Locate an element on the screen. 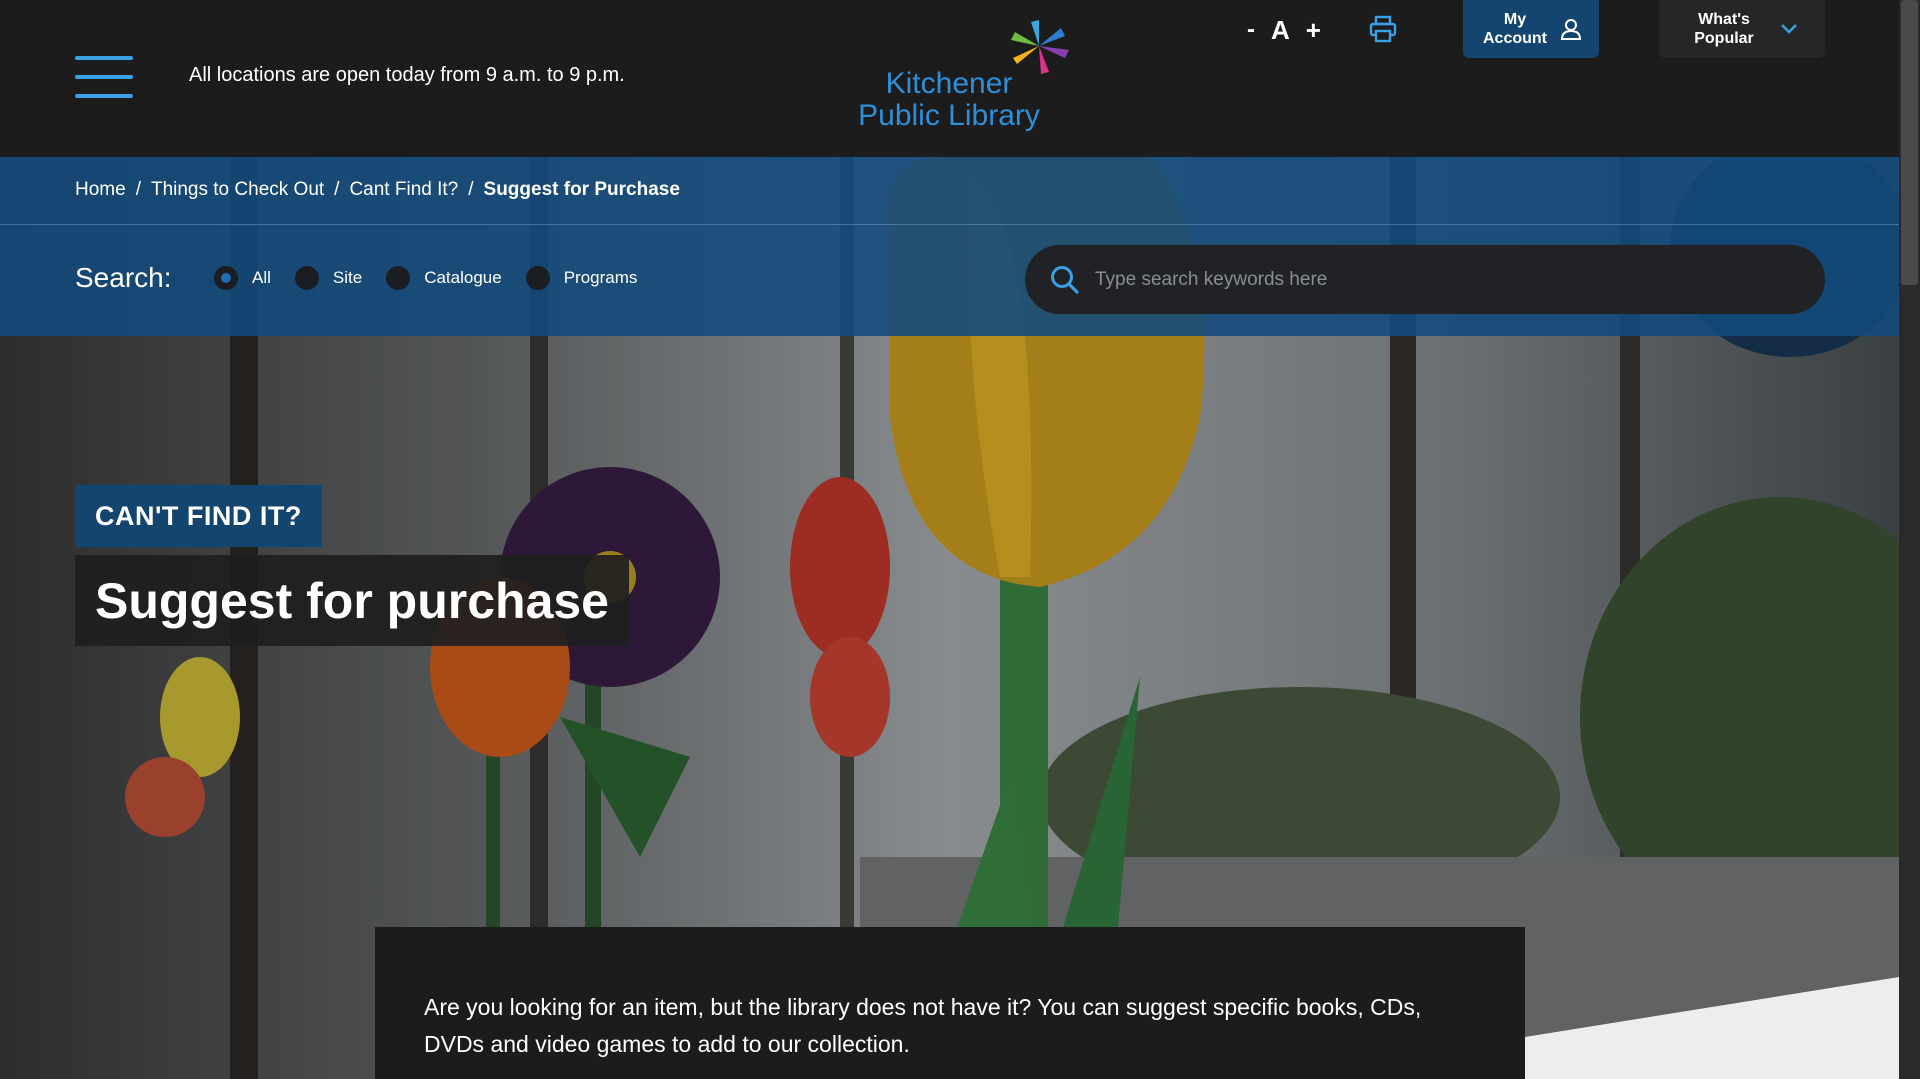 The image size is (1920, 1079). menu-icon is located at coordinates (104, 78).